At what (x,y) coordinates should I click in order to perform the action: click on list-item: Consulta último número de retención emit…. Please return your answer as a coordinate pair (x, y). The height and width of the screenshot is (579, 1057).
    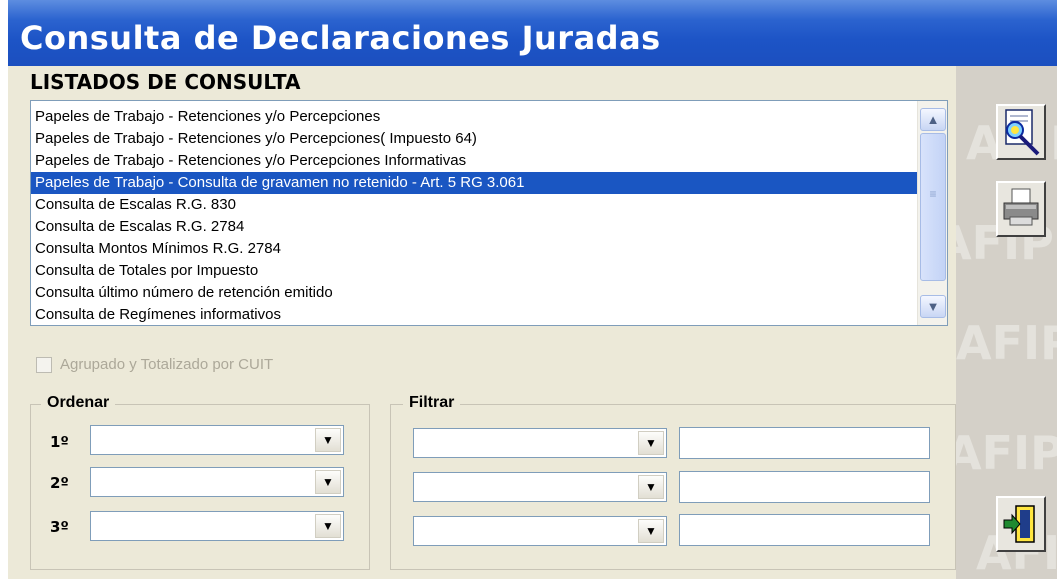
    Looking at the image, I should click on (474, 293).